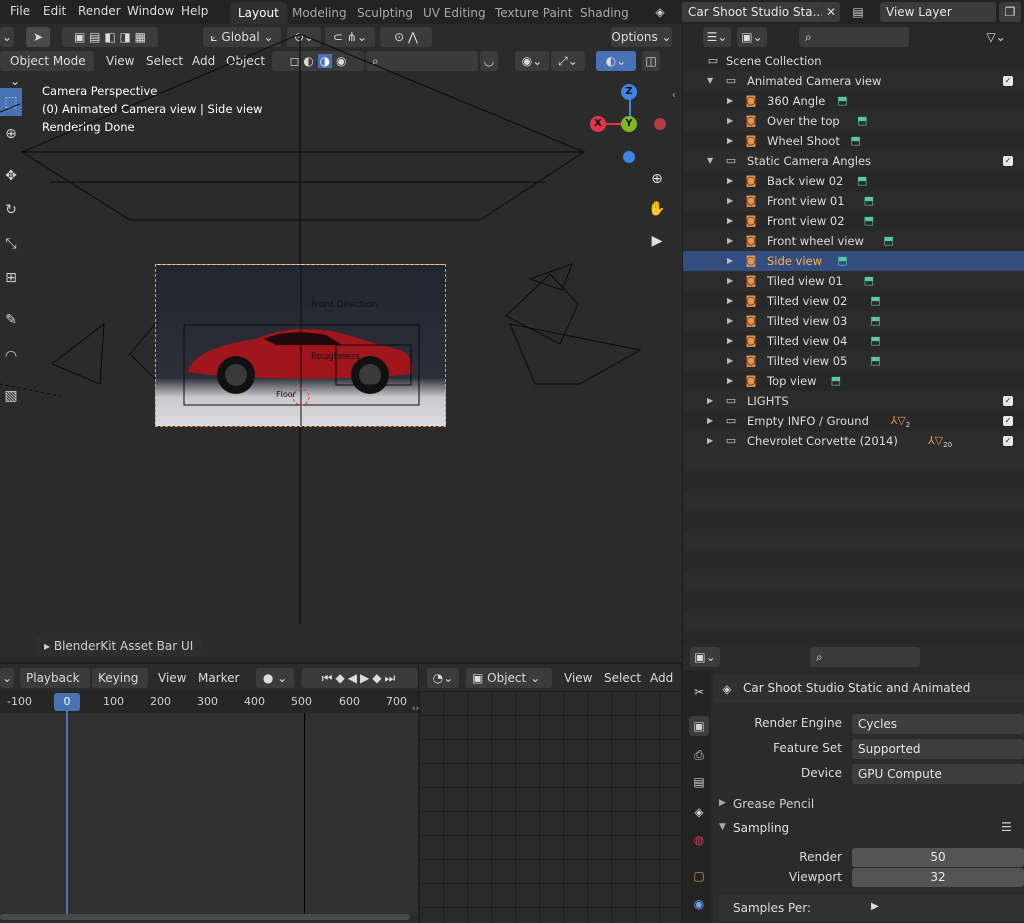  I want to click on node-menu-view: View, so click(578, 678).